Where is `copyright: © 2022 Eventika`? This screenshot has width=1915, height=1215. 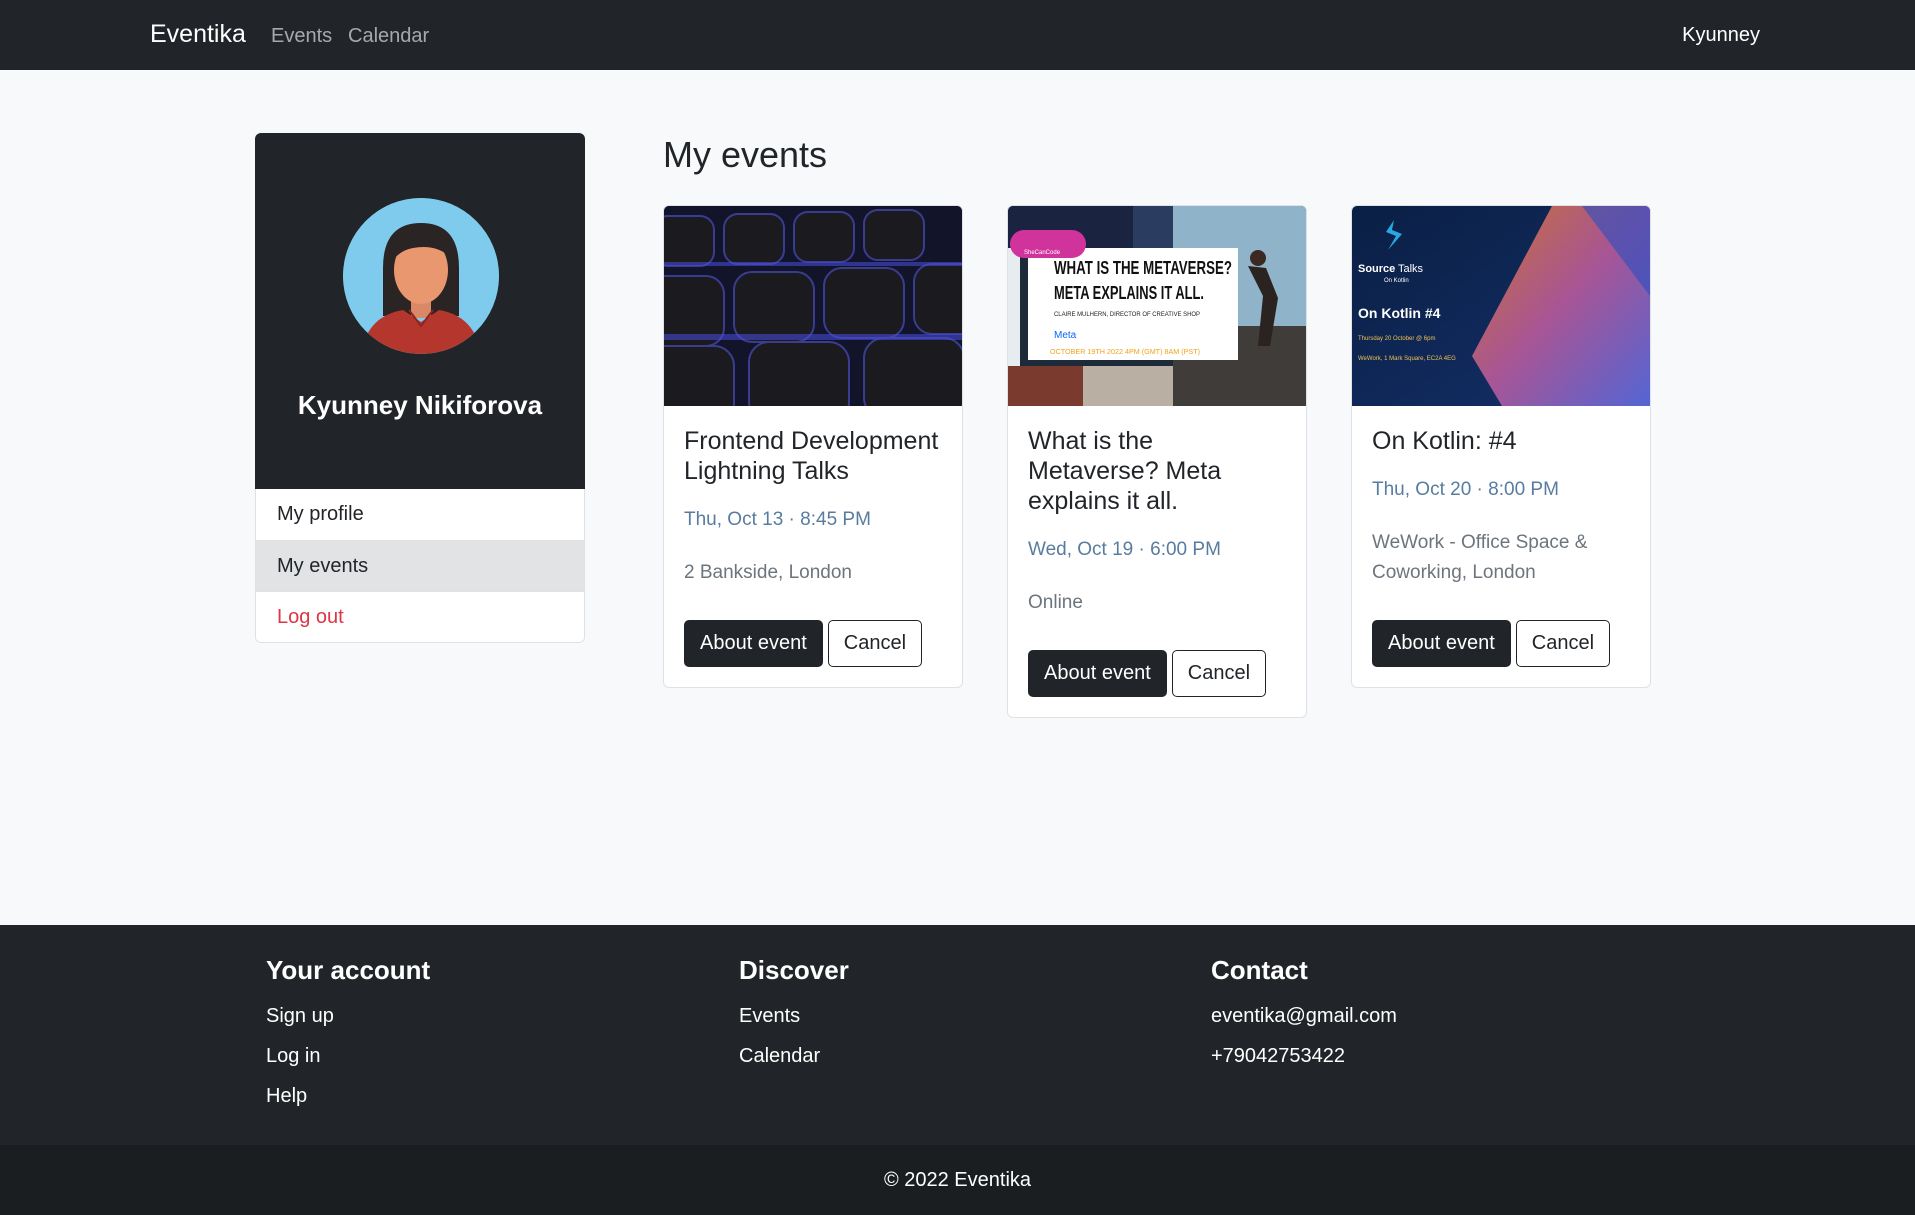 copyright: © 2022 Eventika is located at coordinates (957, 1180).